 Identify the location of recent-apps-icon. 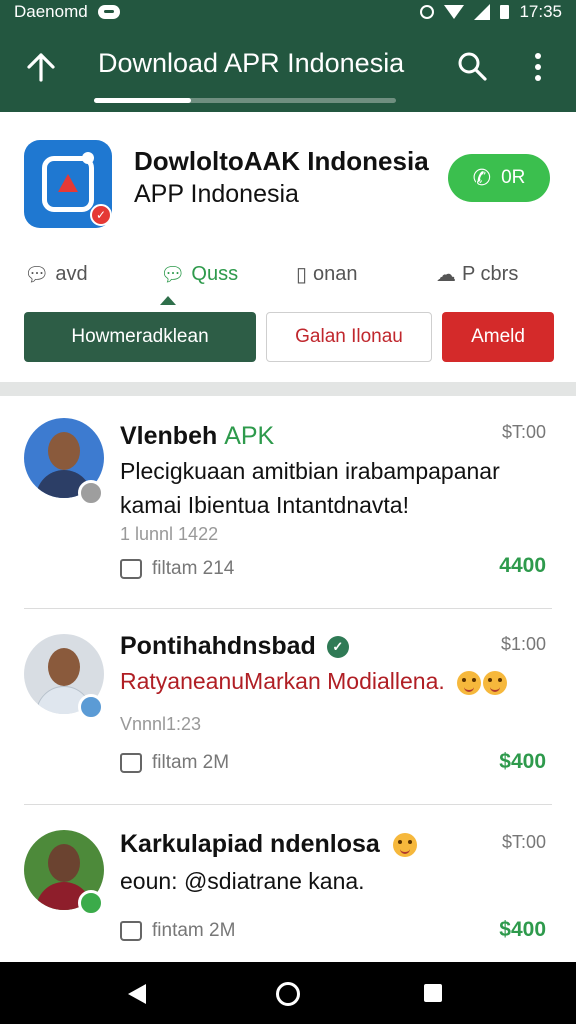
(433, 993).